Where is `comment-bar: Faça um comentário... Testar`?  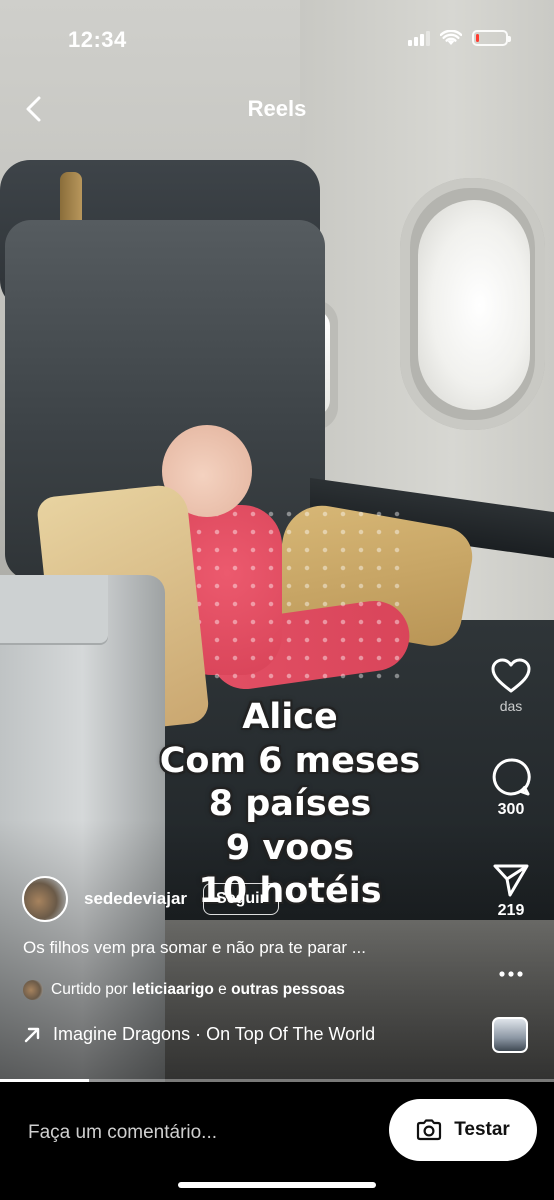
comment-bar: Faça um comentário... Testar is located at coordinates (277, 1141).